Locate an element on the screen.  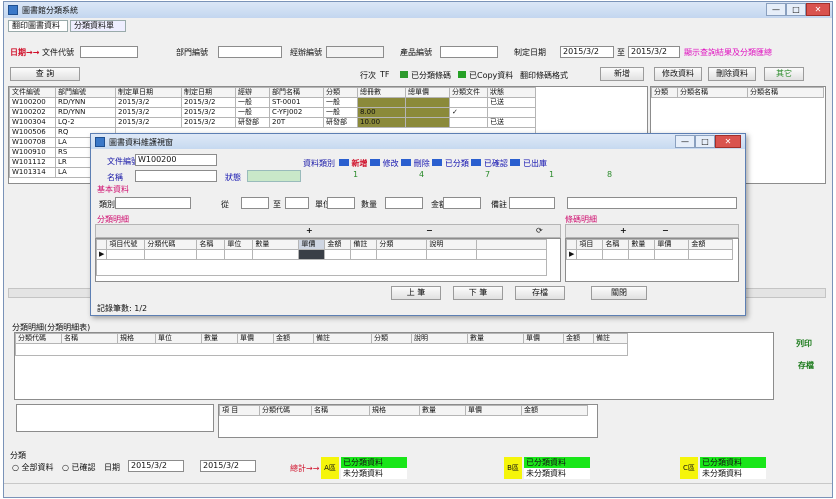
add-row-icon: + is located at coordinates (309, 230).